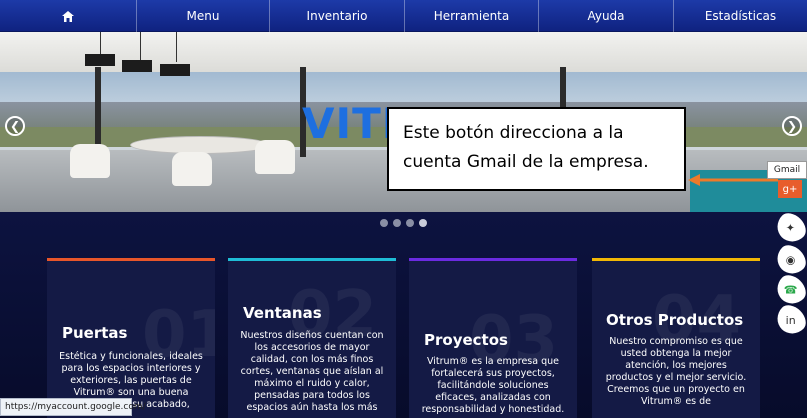  I want to click on card-line: facilitándole soluciones, so click(493, 385).